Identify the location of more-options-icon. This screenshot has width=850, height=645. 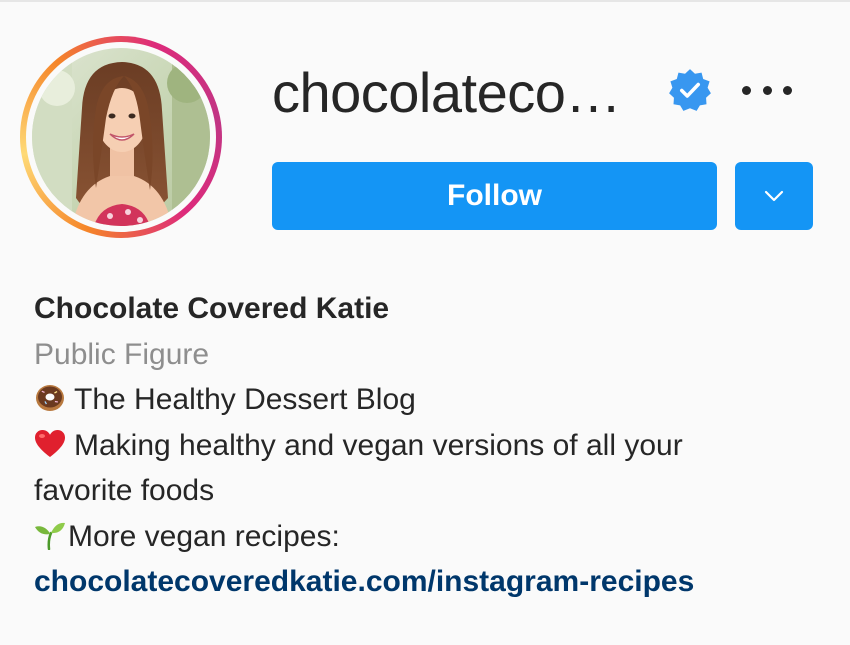
(767, 90).